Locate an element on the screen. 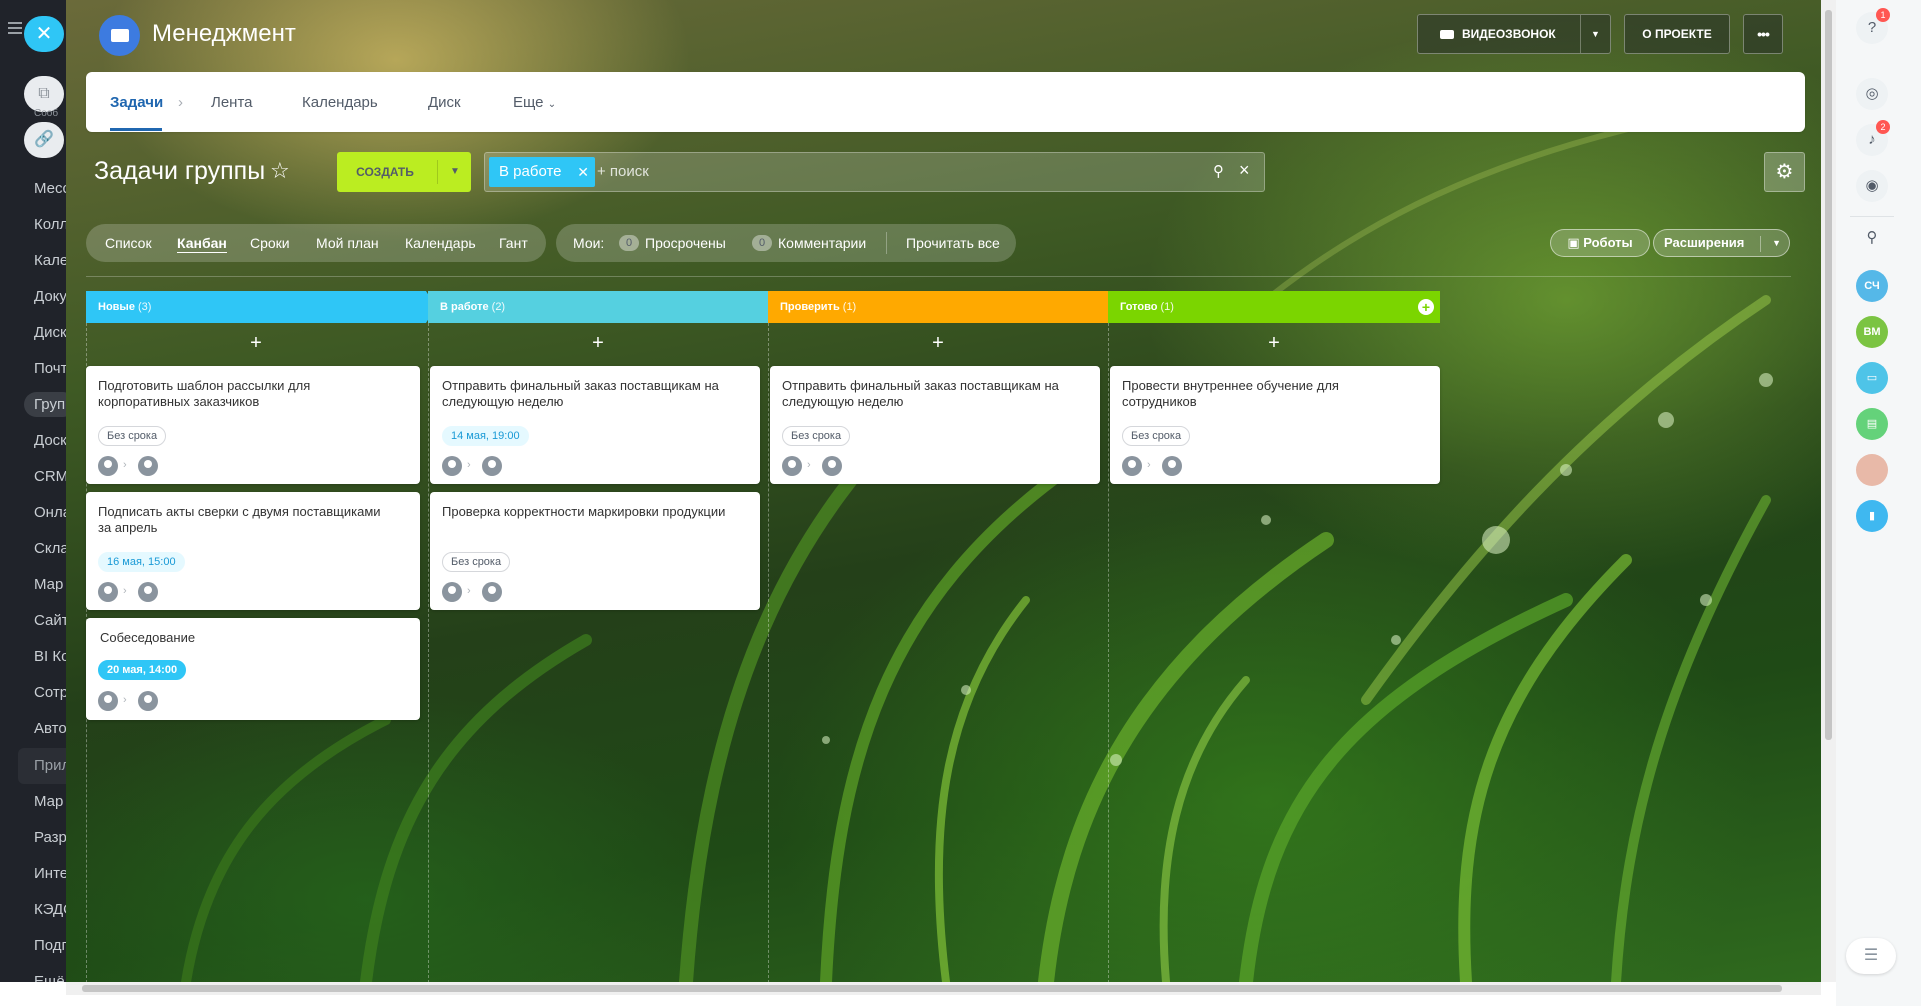 The height and width of the screenshot is (1006, 1921). notes-icon: ▤ is located at coordinates (1872, 424).